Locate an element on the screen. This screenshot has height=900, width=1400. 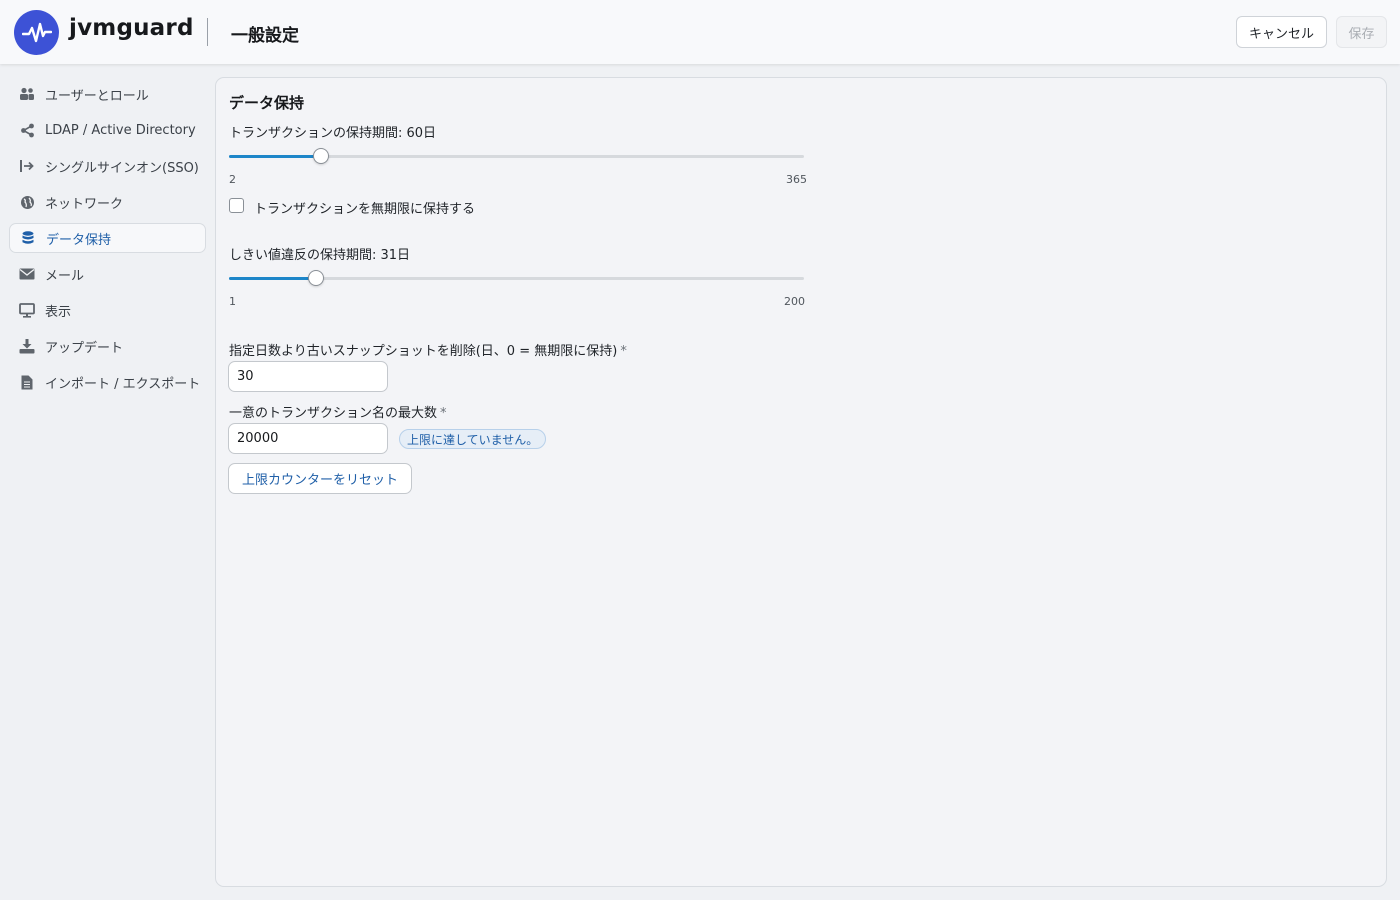
file-icon is located at coordinates (27, 382).